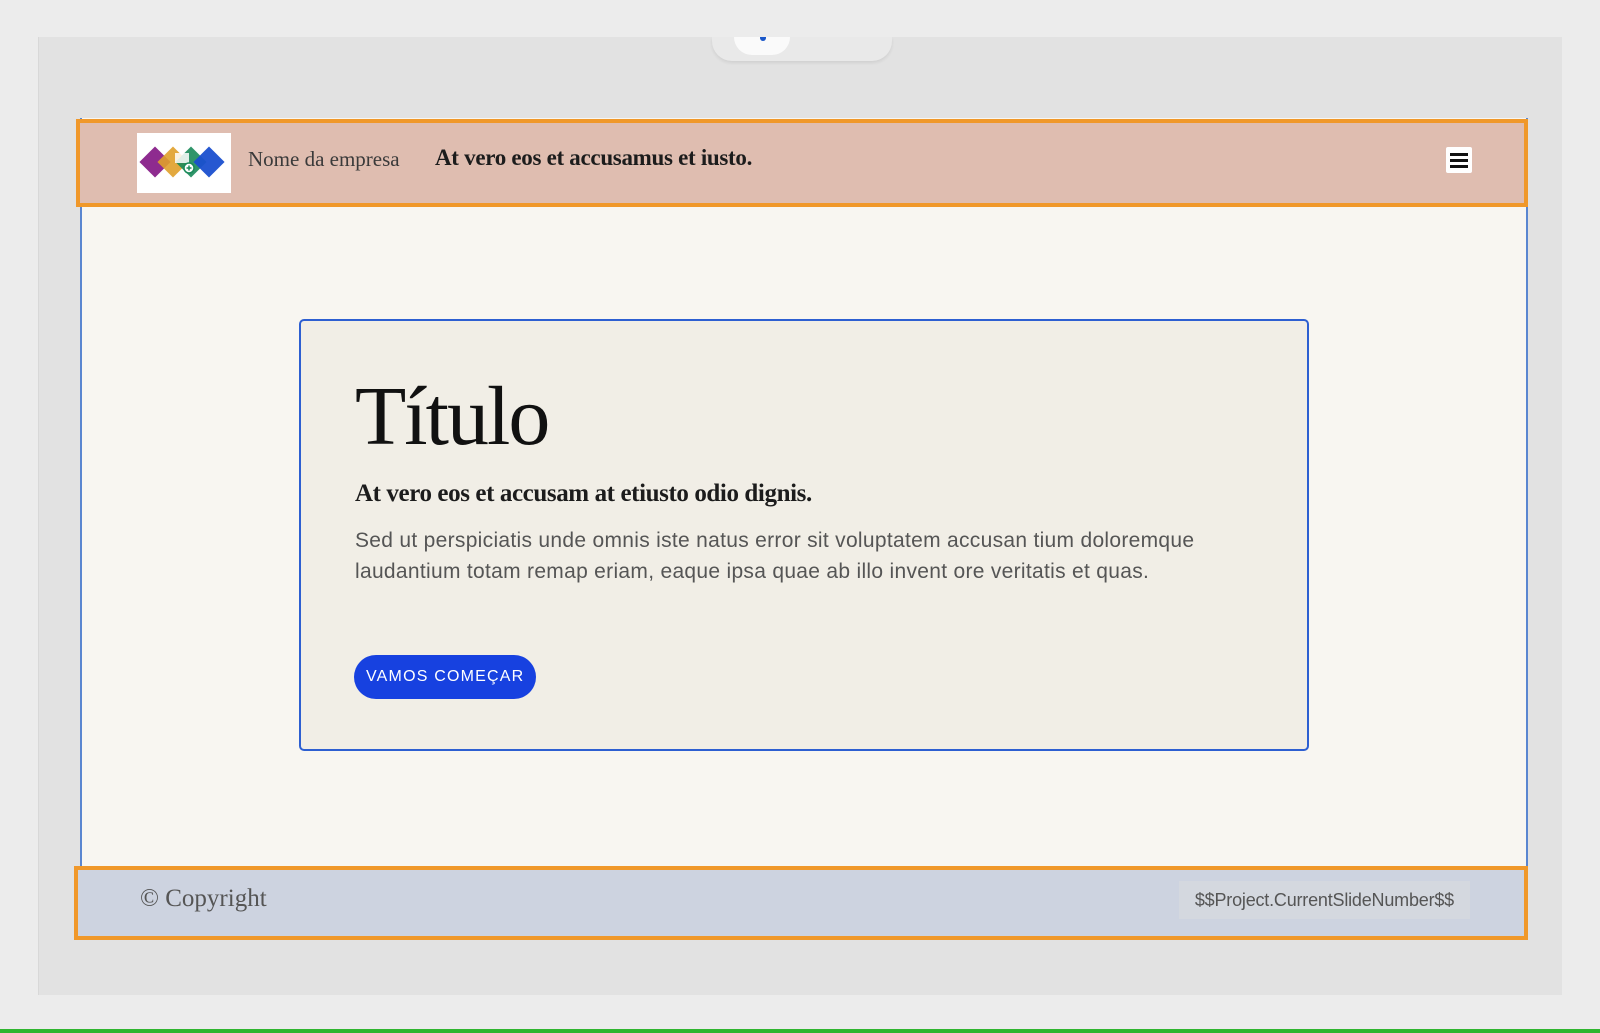 The width and height of the screenshot is (1600, 1033). What do you see at coordinates (324, 159) in the screenshot?
I see `company-name: Nome da empresa` at bounding box center [324, 159].